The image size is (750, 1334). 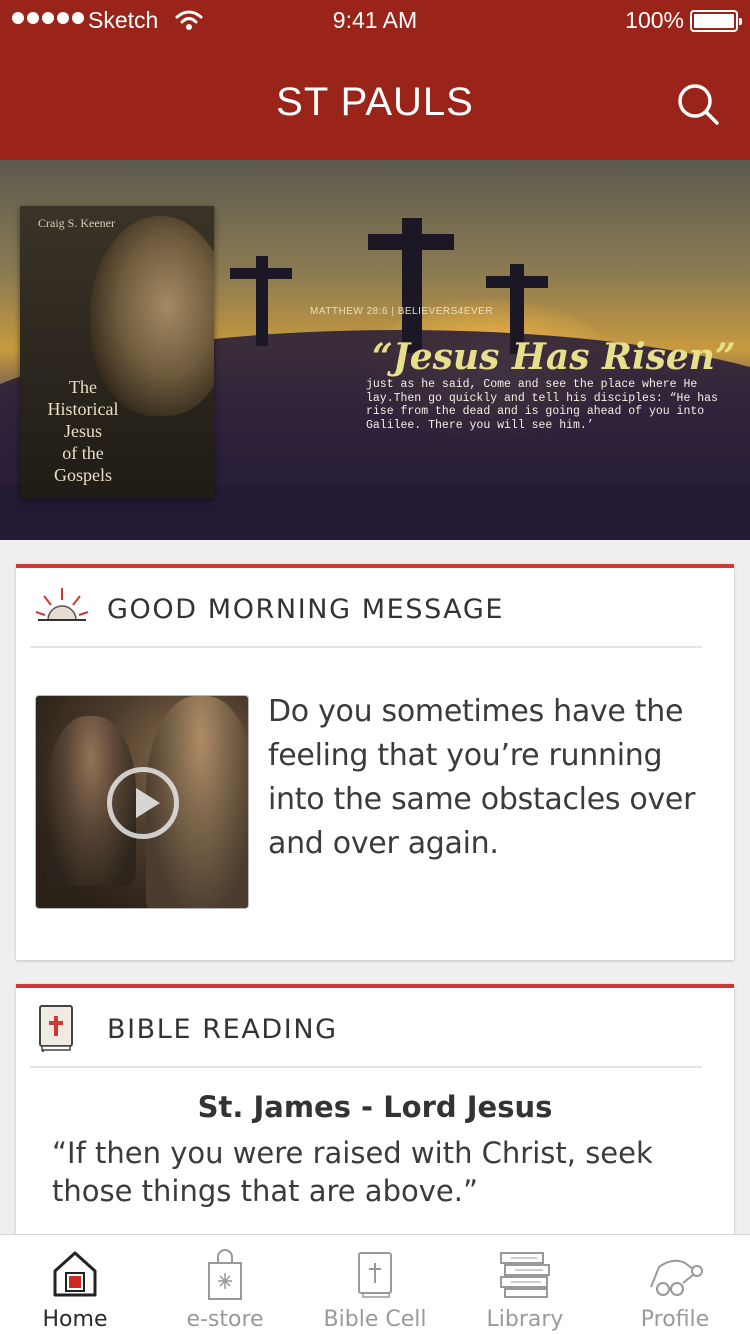 I want to click on tab-library: Library, so click(x=525, y=1284).